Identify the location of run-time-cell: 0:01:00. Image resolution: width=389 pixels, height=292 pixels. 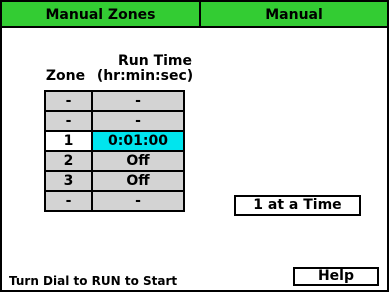
(138, 141).